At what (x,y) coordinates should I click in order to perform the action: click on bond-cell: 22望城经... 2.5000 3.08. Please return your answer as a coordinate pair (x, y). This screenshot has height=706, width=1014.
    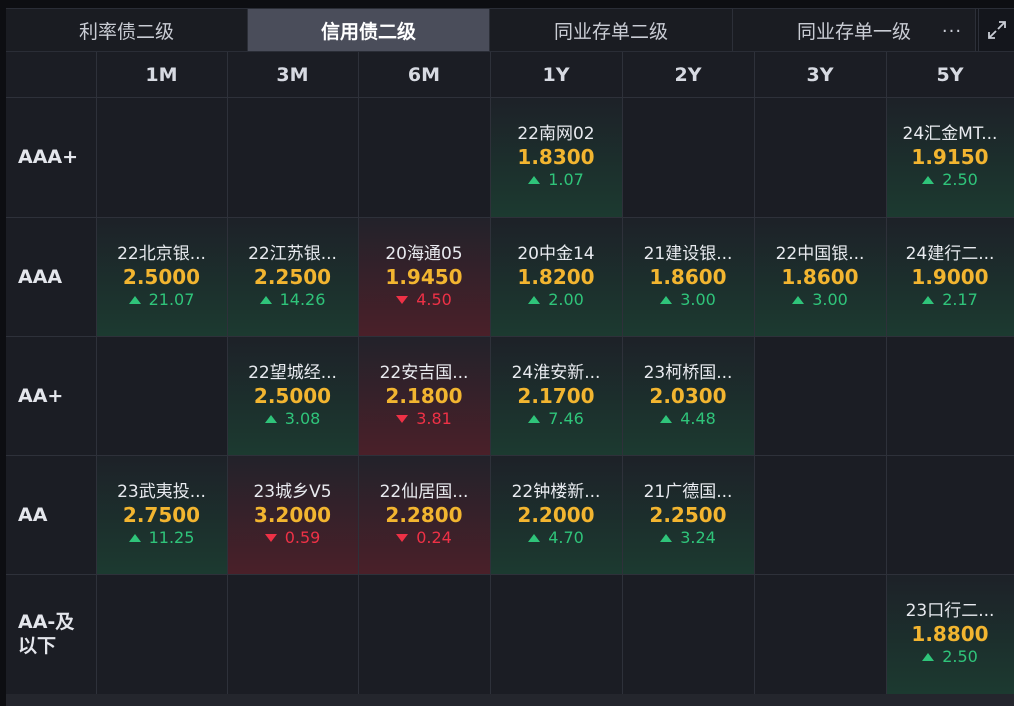
    Looking at the image, I should click on (292, 395).